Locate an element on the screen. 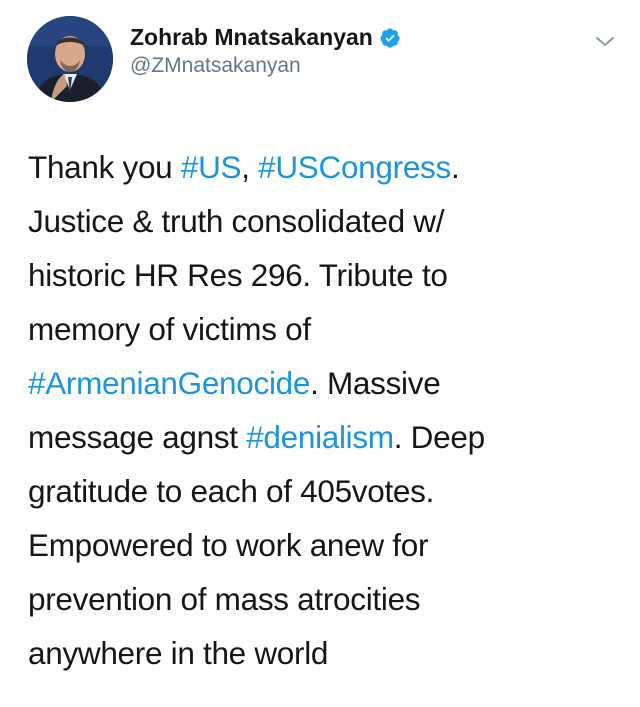  tweet-text-line: message agnst #denialism. Deep is located at coordinates (323, 437).